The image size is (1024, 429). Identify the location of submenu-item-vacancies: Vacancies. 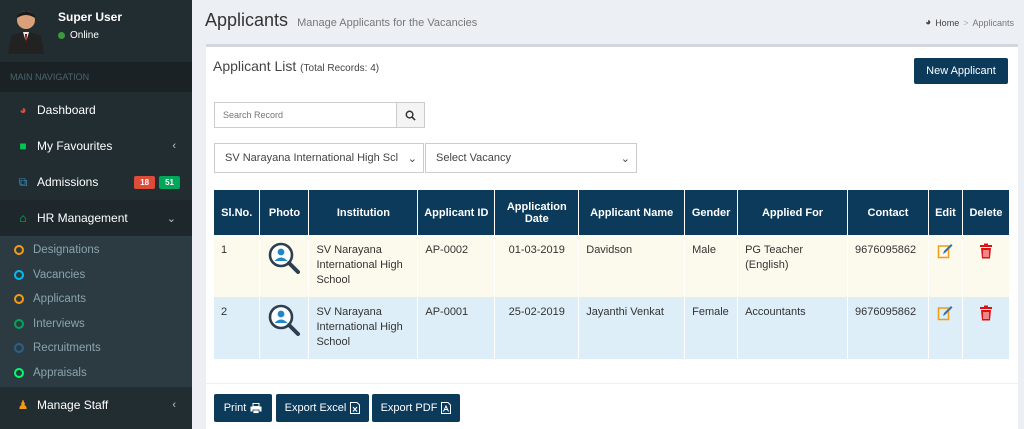
(96, 275).